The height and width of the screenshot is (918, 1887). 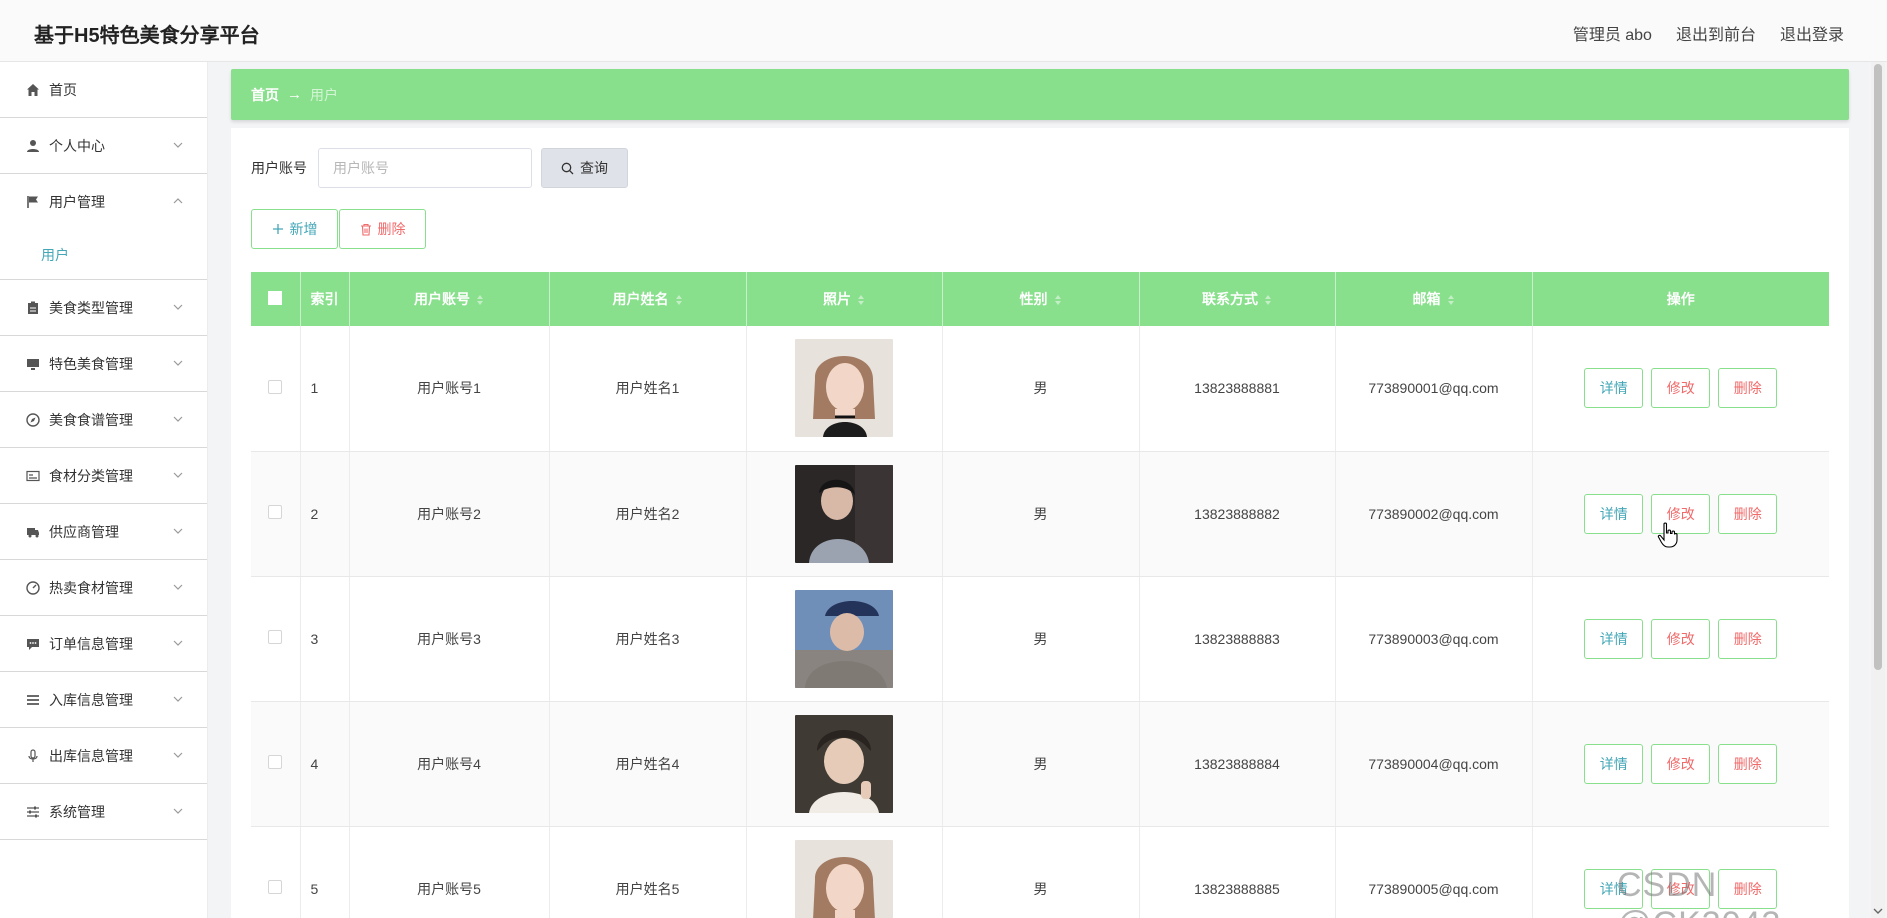 What do you see at coordinates (844, 299) in the screenshot?
I see `column-header: 照片` at bounding box center [844, 299].